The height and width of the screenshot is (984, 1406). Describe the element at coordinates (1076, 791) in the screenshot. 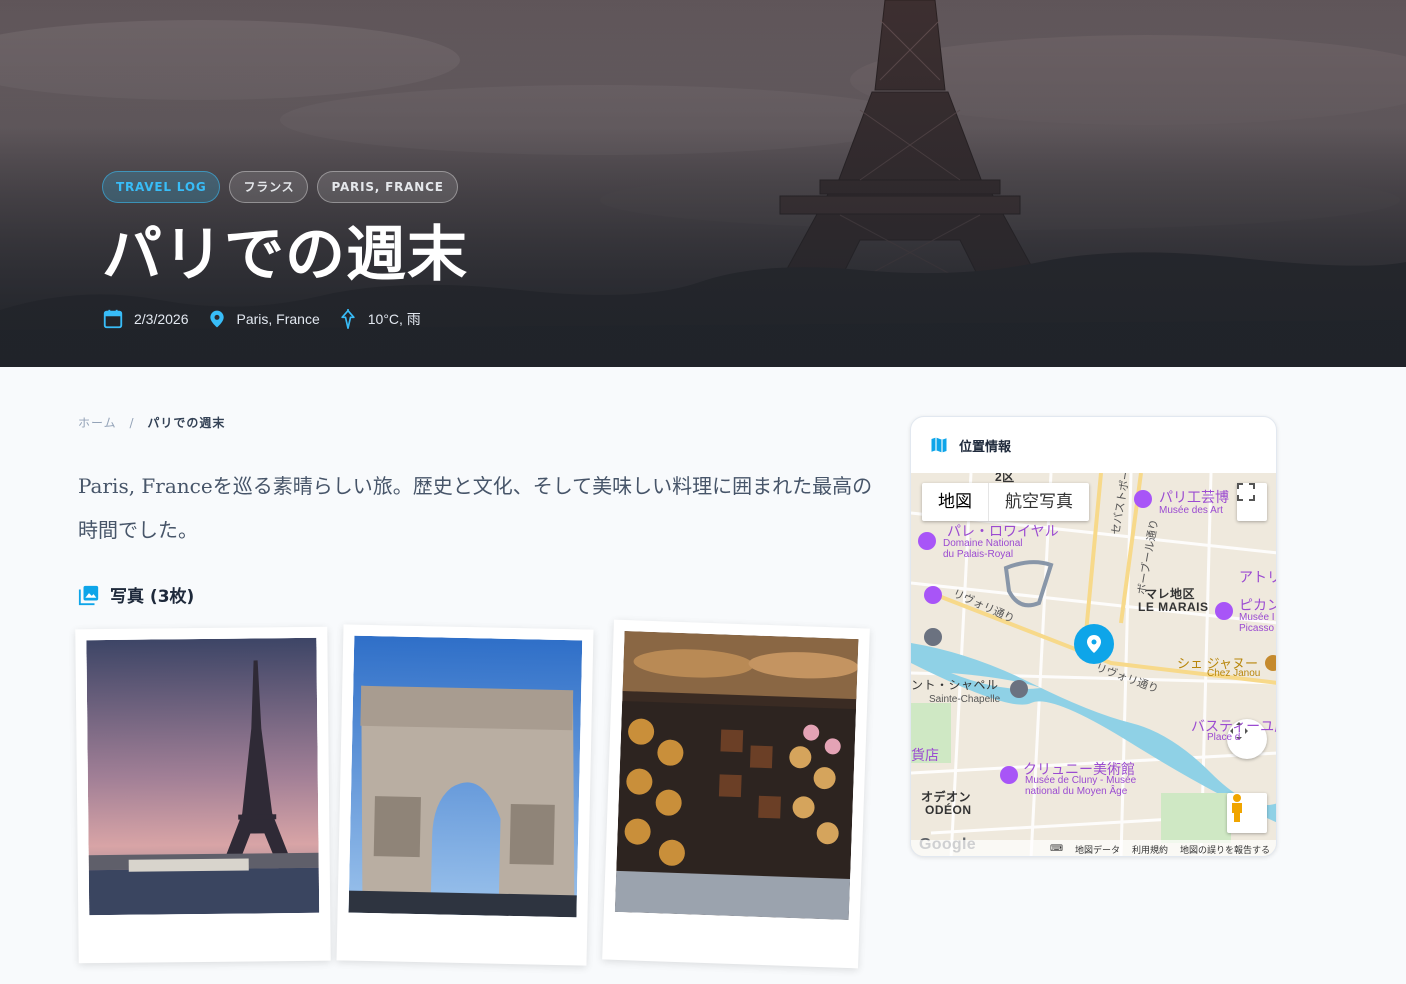

I see `map-label-cluny-fr-2: national du Moyen Âge` at that location.